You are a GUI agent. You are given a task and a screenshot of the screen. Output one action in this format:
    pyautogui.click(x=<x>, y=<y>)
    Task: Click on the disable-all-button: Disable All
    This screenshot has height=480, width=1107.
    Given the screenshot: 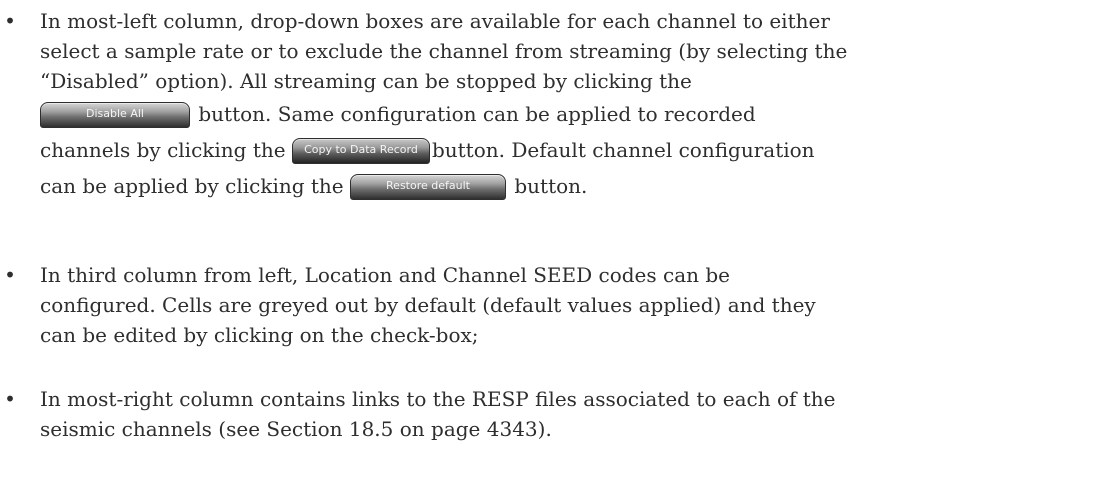 What is the action you would take?
    pyautogui.click(x=115, y=114)
    